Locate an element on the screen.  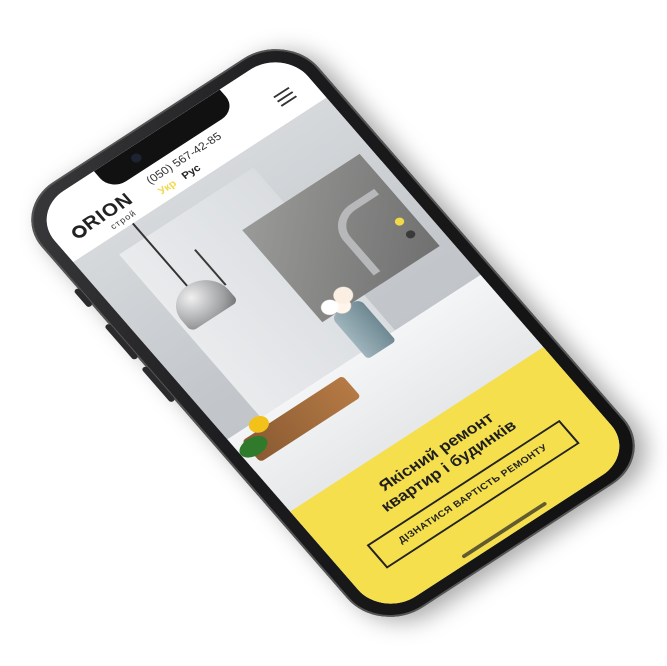
hamburger-menu-icon is located at coordinates (285, 96).